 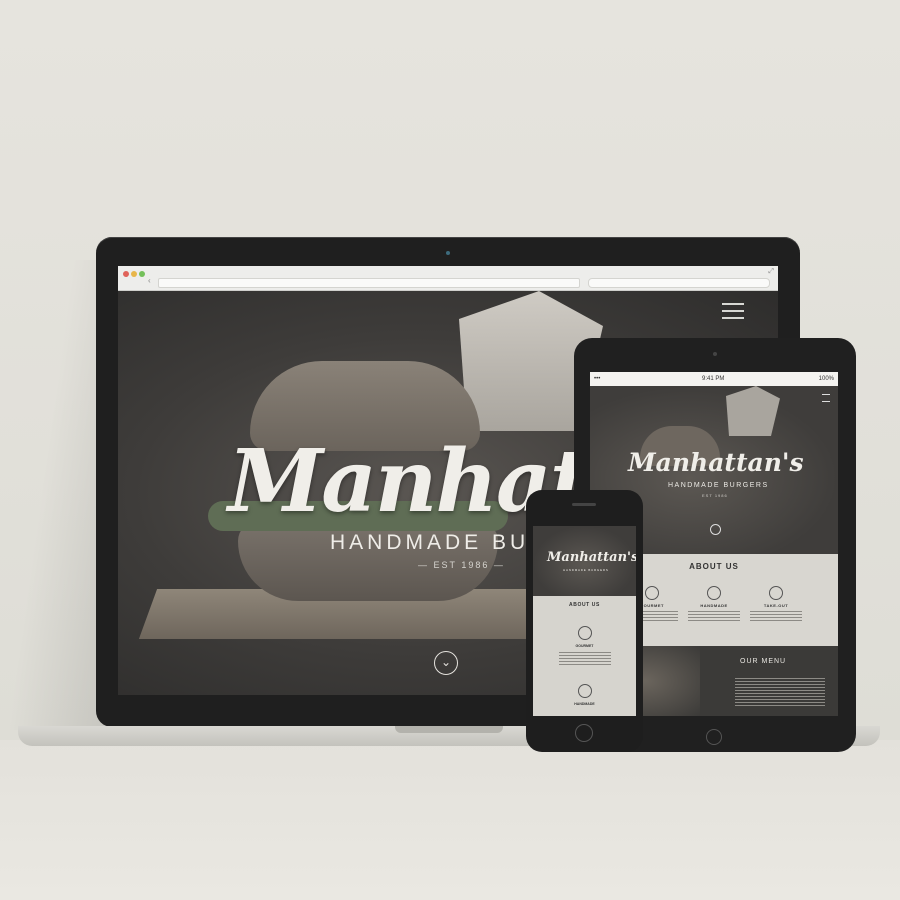 I want to click on tablet-home-button, so click(x=714, y=737).